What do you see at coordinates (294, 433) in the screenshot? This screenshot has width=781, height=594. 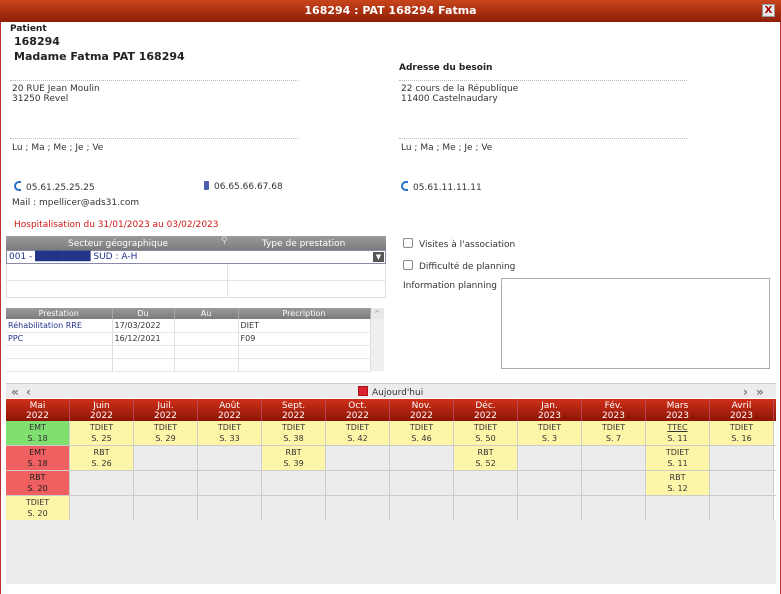 I see `calendar-cell: TDIET S. 38` at bounding box center [294, 433].